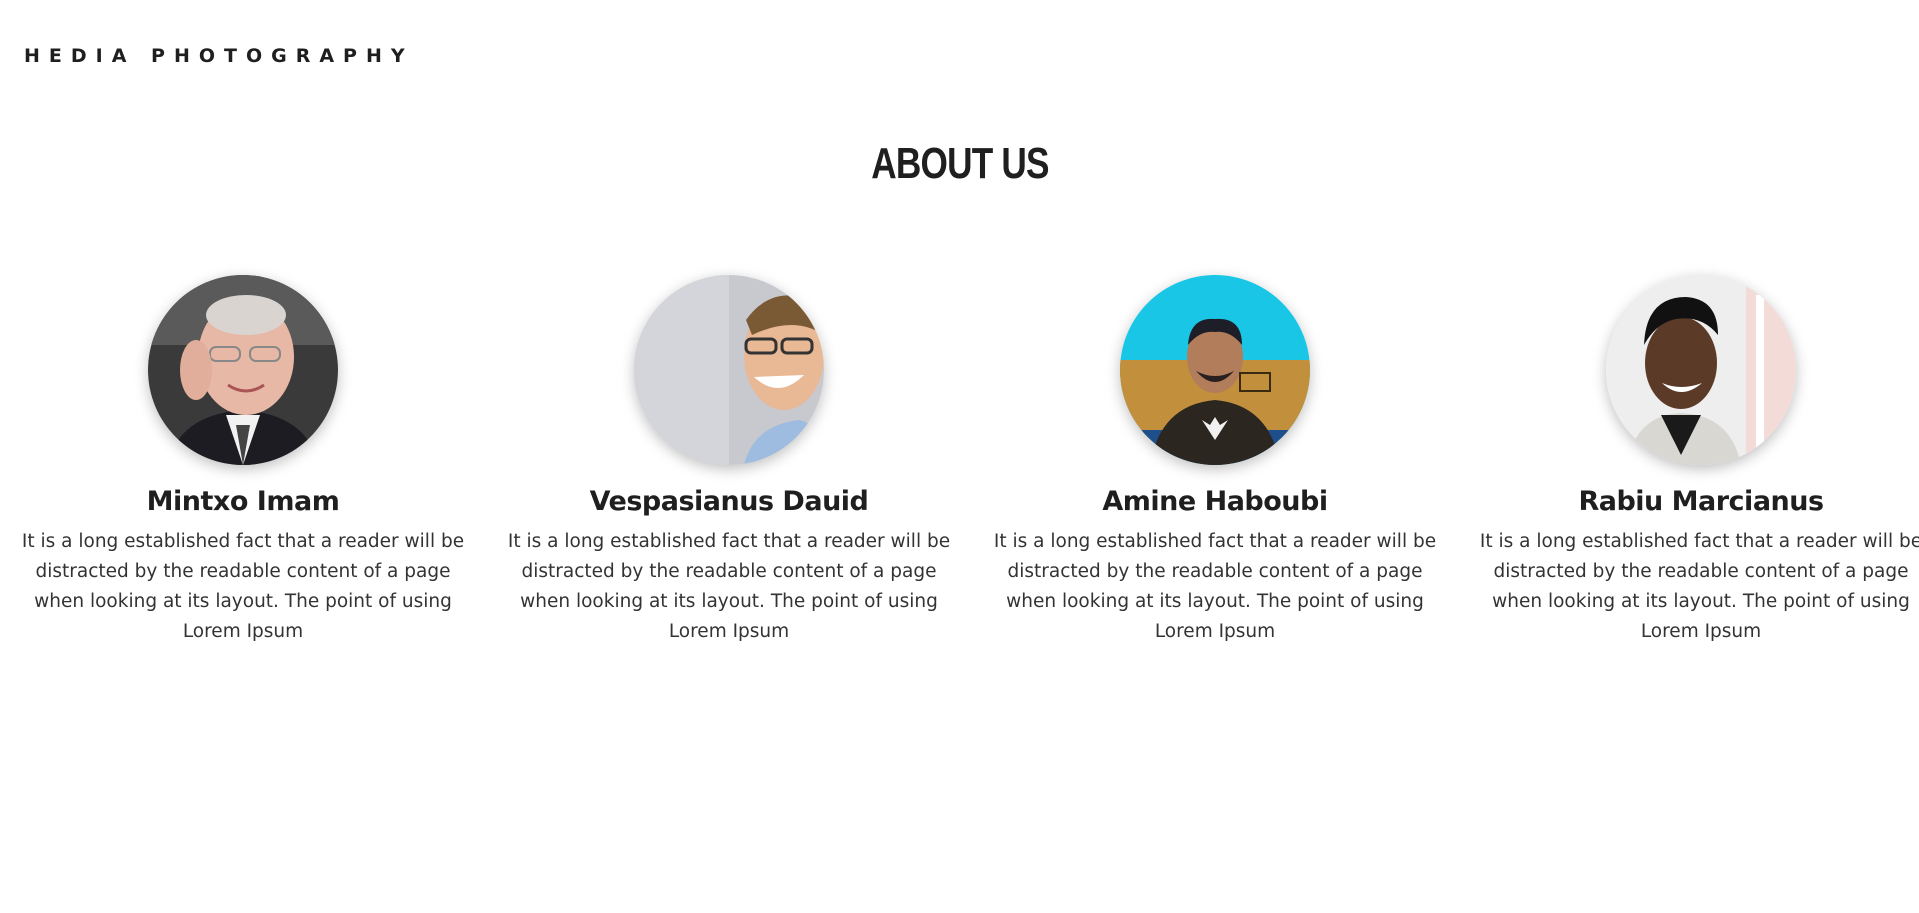 The image size is (1919, 913). I want to click on portrait-man-blue-wall-image, so click(1215, 370).